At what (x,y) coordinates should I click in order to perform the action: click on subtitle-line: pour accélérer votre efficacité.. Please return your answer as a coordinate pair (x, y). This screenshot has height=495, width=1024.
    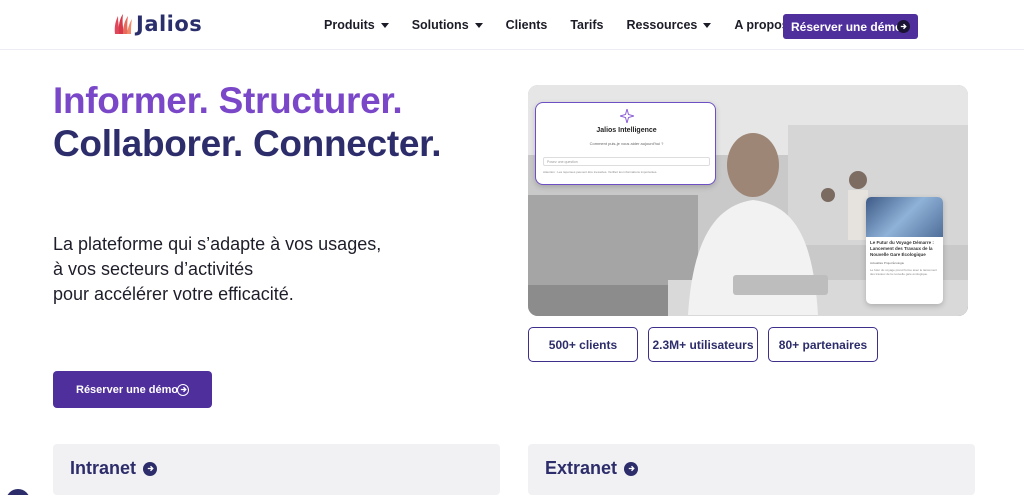
    Looking at the image, I should click on (173, 294).